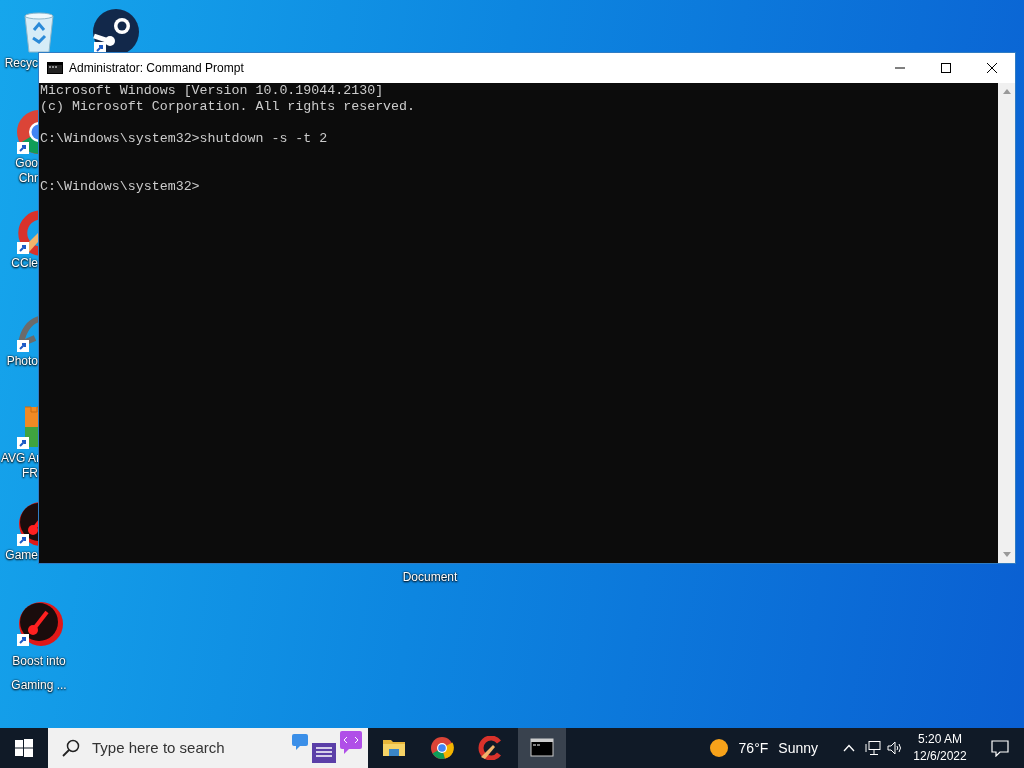  What do you see at coordinates (718, 748) in the screenshot?
I see `sun-icon` at bounding box center [718, 748].